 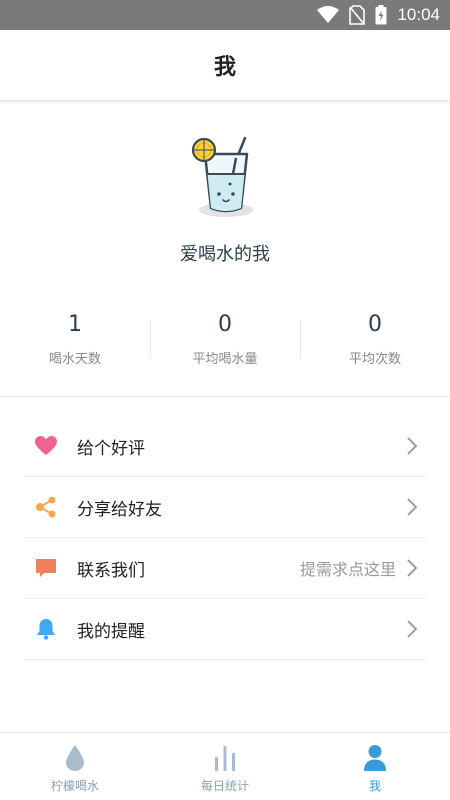 I want to click on stat-value: 1, so click(x=75, y=324).